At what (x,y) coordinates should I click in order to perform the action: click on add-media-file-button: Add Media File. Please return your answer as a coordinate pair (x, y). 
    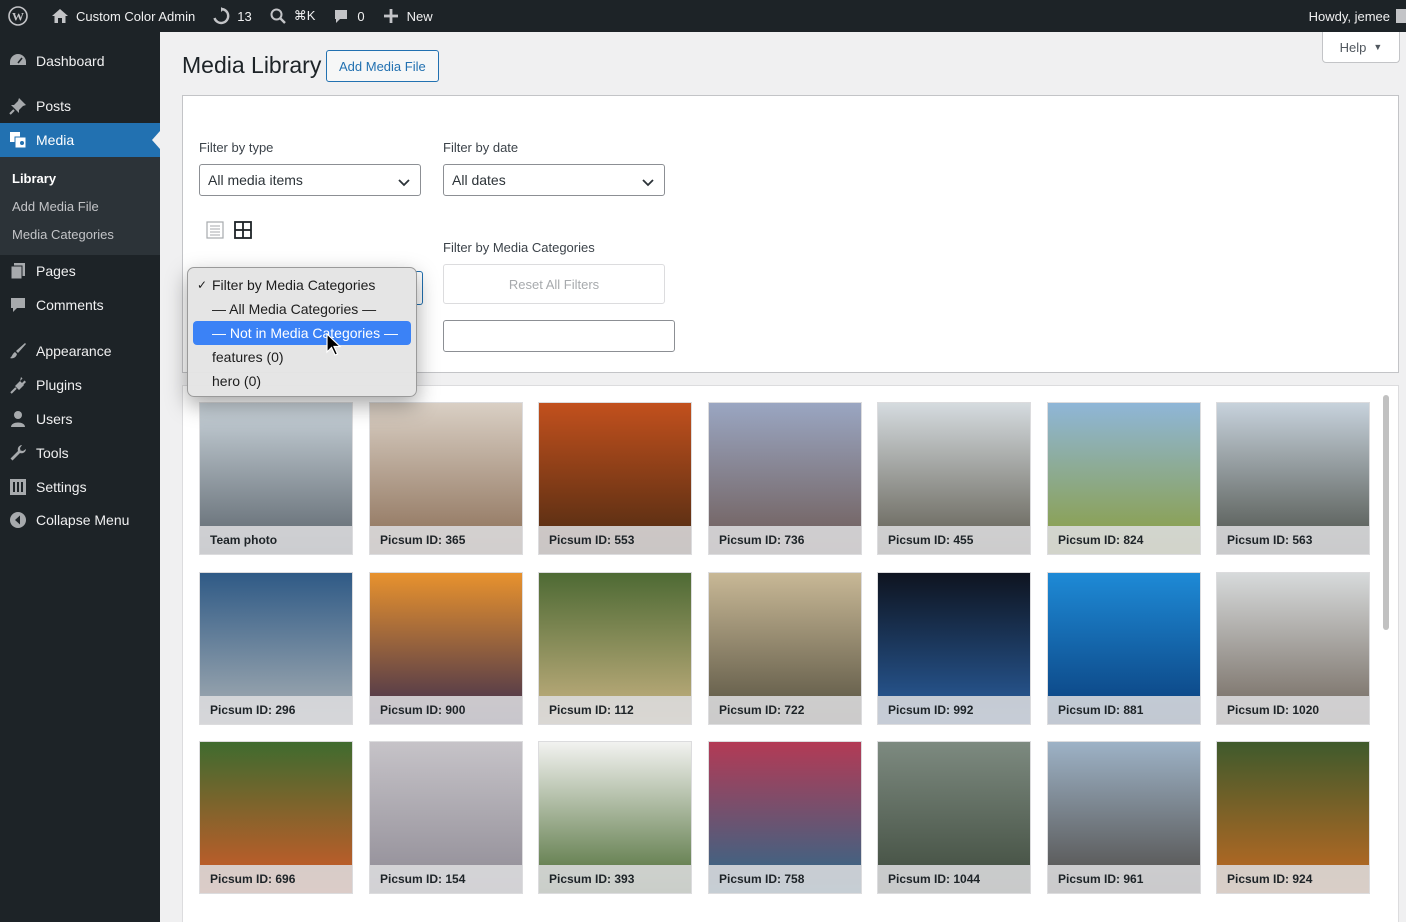
    Looking at the image, I should click on (382, 66).